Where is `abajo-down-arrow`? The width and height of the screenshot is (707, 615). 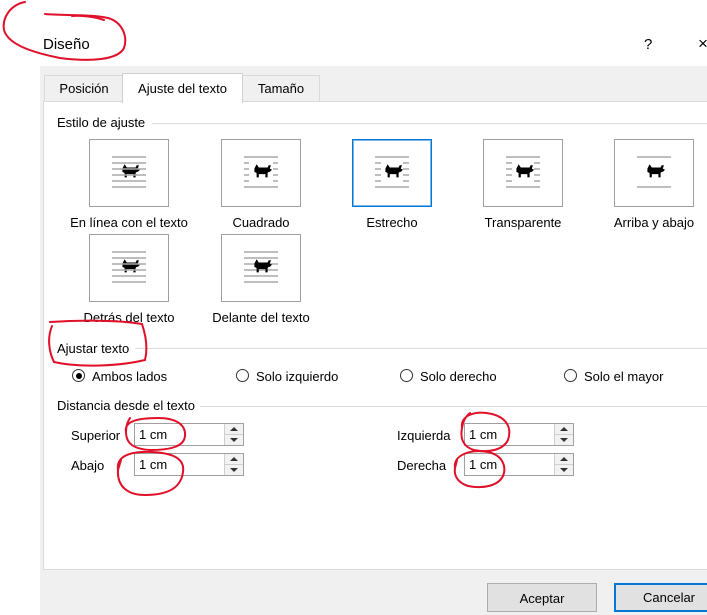
abajo-down-arrow is located at coordinates (233, 470).